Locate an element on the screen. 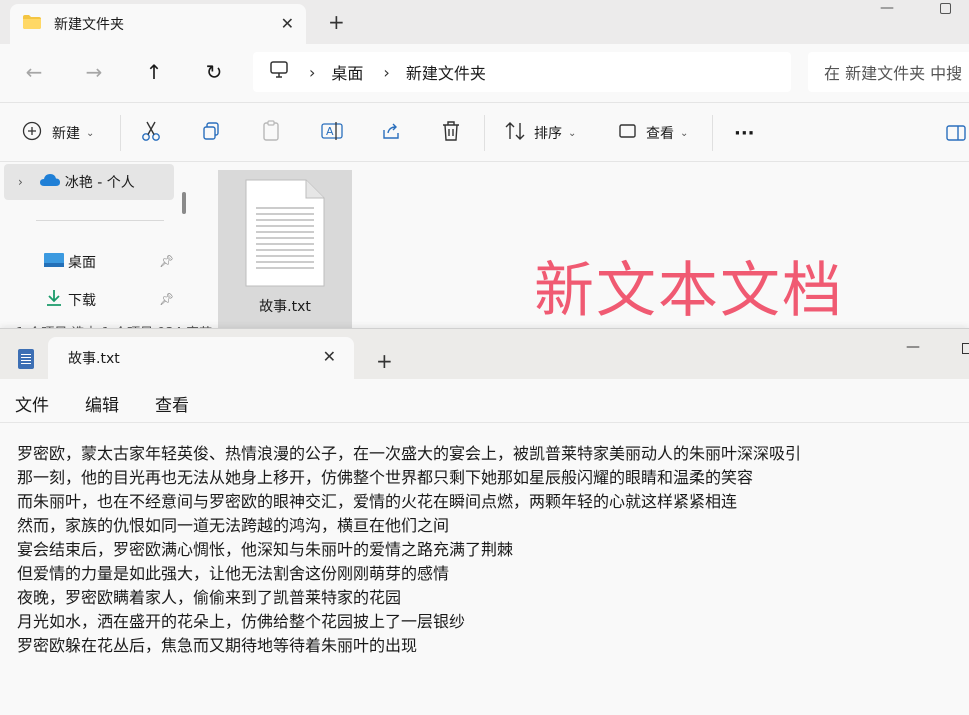  view-icon is located at coordinates (628, 133).